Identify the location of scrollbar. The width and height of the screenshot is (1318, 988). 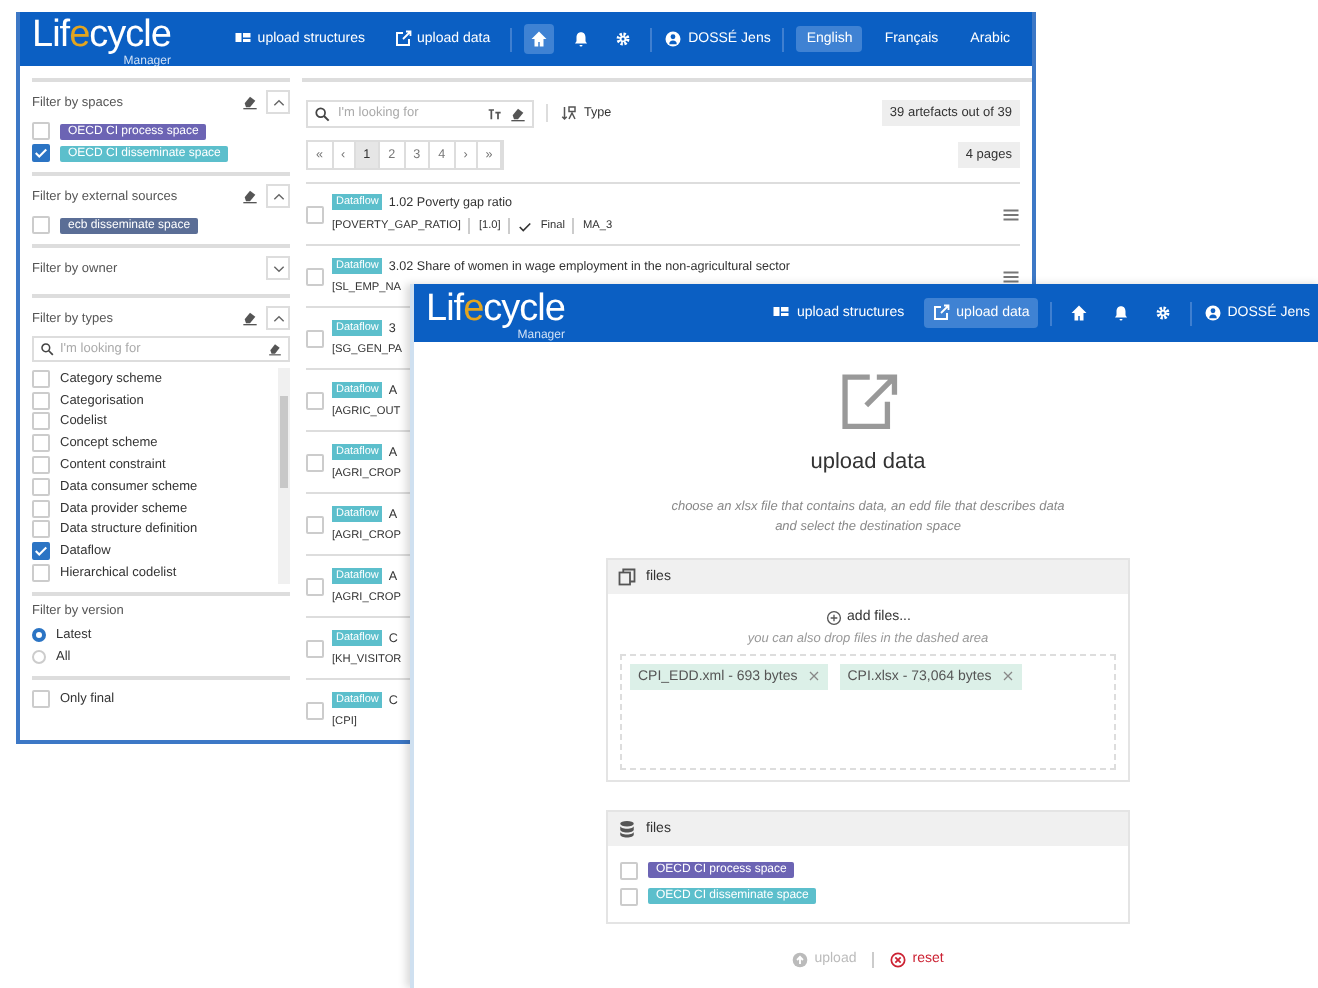
(284, 476).